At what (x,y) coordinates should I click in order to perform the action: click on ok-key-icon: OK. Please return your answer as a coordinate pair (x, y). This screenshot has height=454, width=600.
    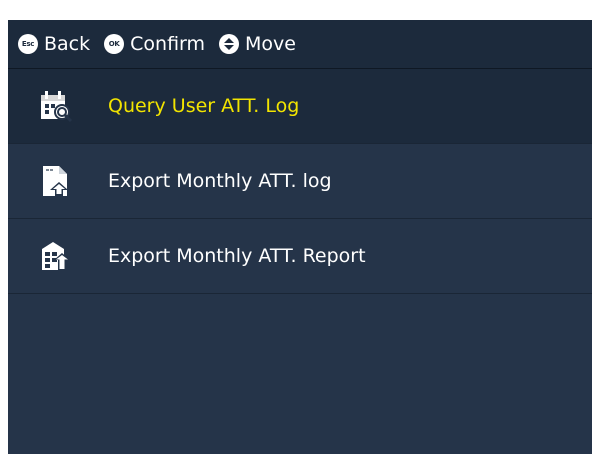
    Looking at the image, I should click on (114, 44).